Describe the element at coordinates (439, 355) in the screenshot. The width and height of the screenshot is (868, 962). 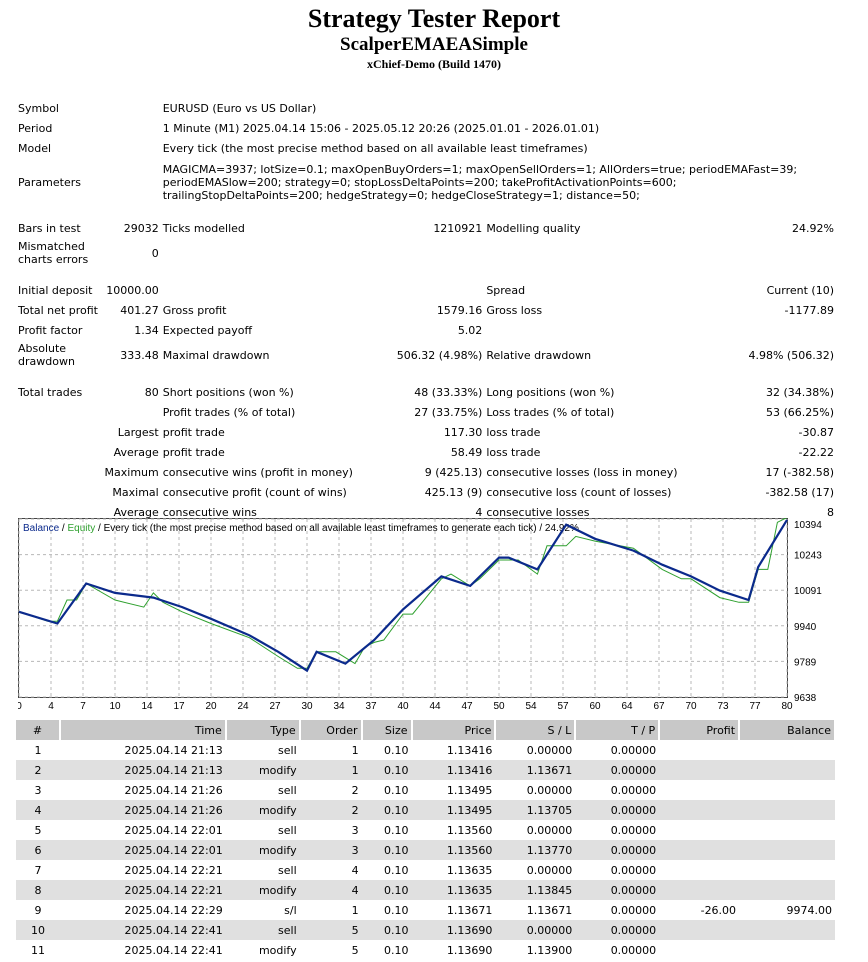
I see `maxdd-value: 506.32 (4.98%)` at that location.